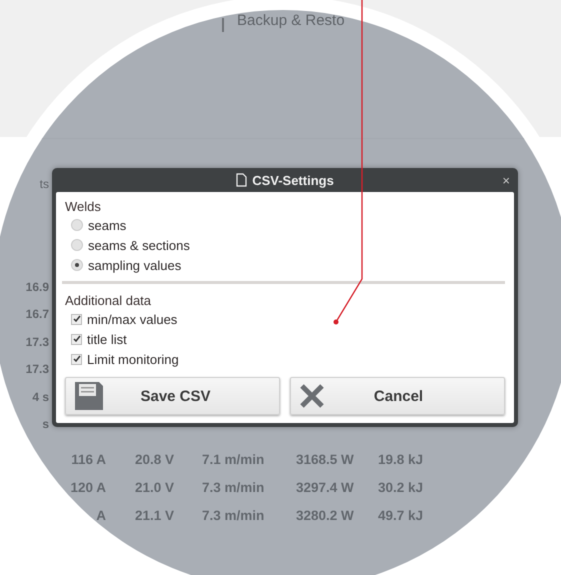 The image size is (561, 575). I want to click on table-cell-text: 21.1 V, so click(155, 515).